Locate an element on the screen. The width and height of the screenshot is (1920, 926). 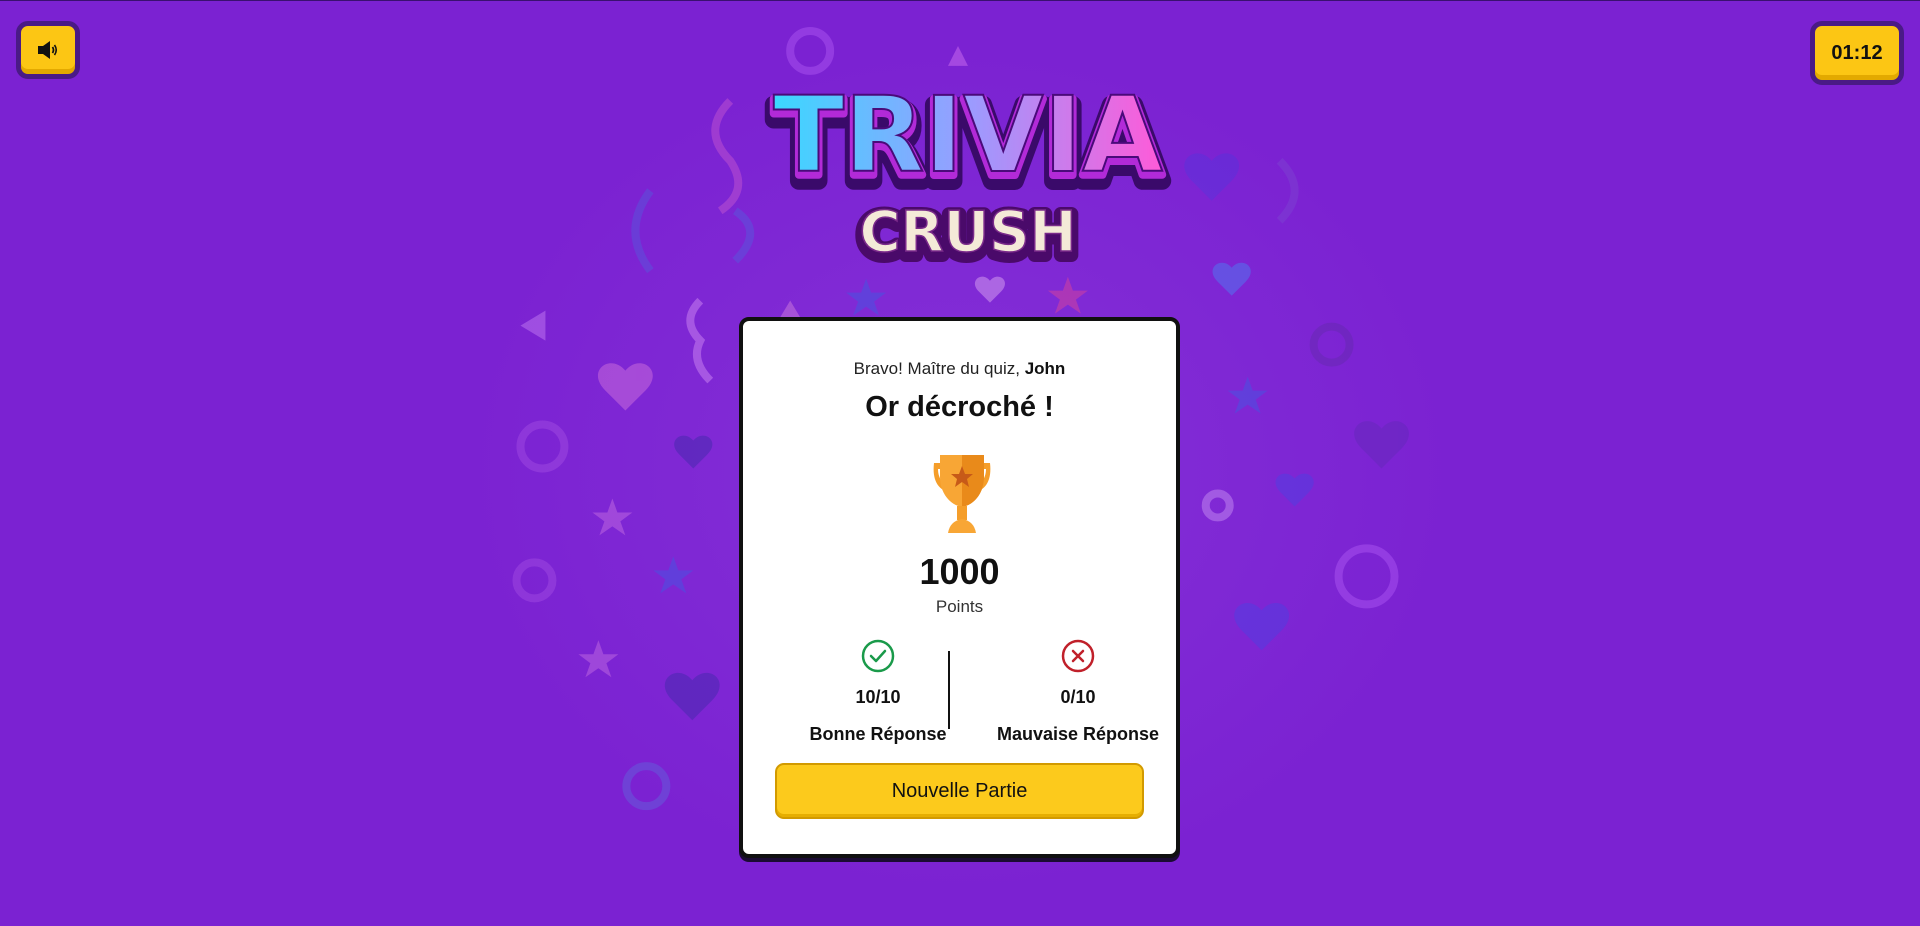
score-value: 1000 is located at coordinates (959, 571).